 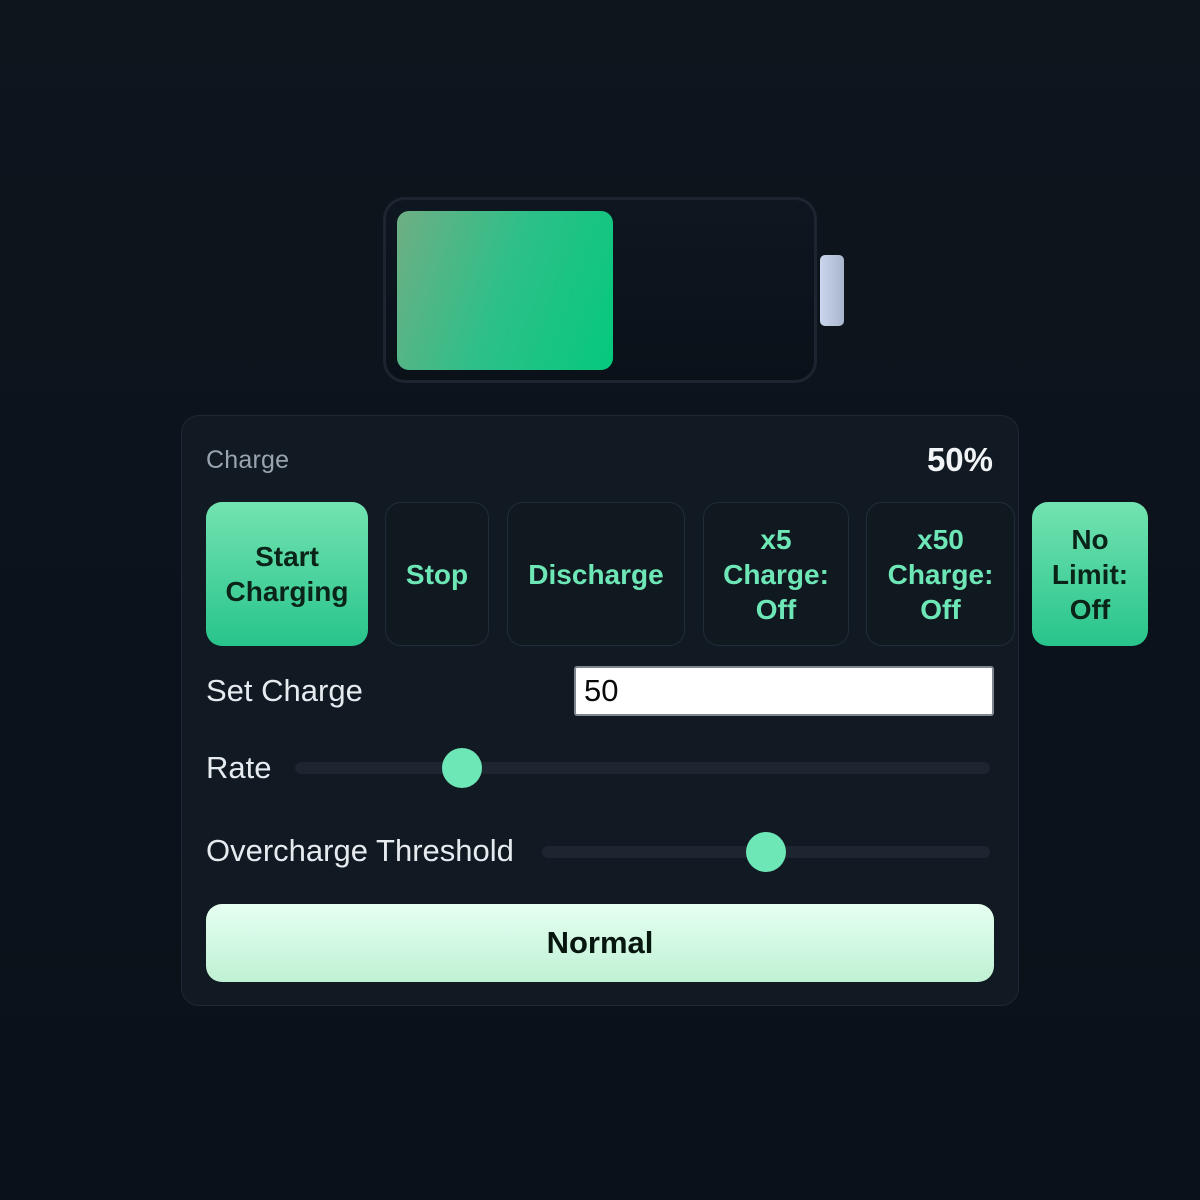 What do you see at coordinates (600, 943) in the screenshot?
I see `mode-button: Normal` at bounding box center [600, 943].